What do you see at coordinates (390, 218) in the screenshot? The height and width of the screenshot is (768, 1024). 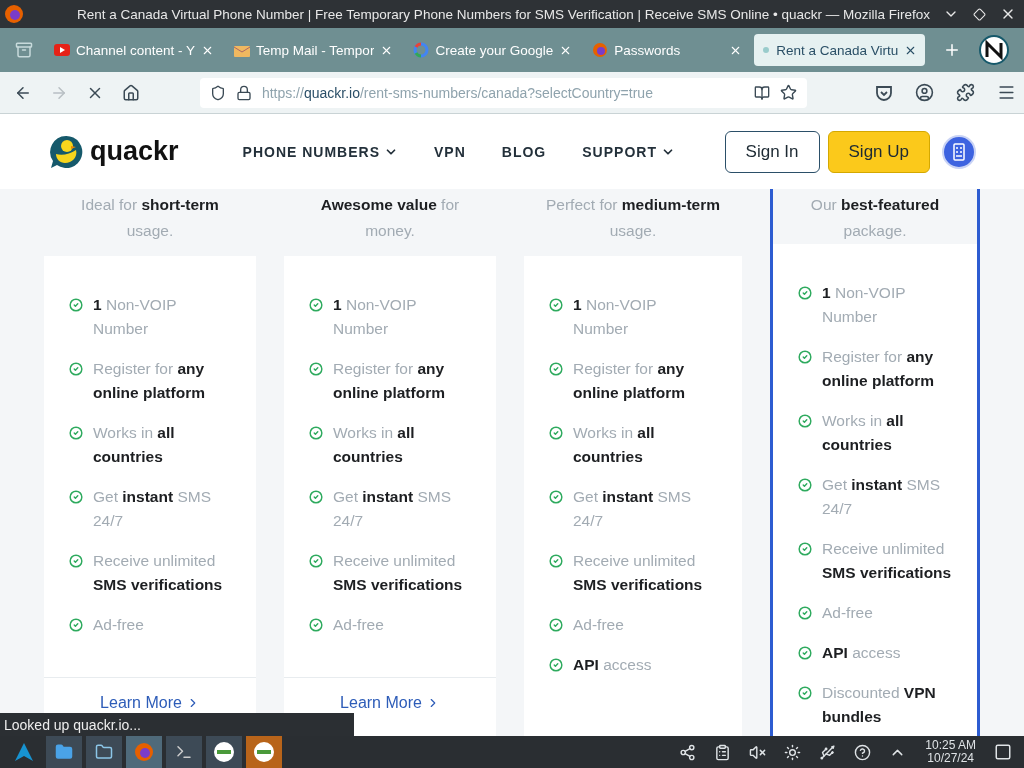 I see `plan-description: Awesome value for money.` at bounding box center [390, 218].